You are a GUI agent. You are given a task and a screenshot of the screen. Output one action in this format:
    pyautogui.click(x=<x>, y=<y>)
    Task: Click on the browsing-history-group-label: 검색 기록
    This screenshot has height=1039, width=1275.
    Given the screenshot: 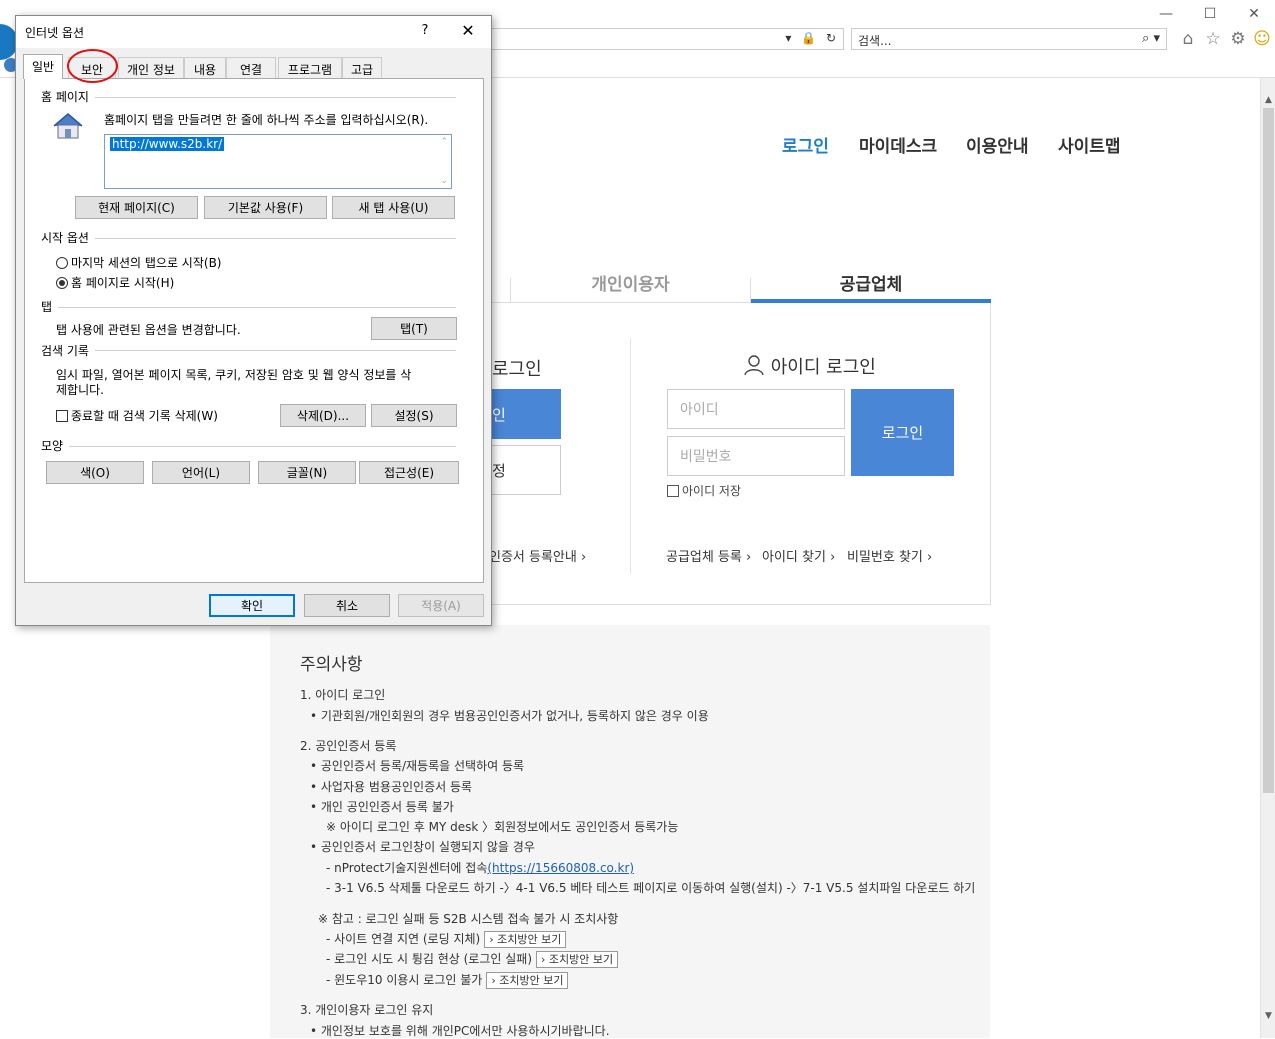 What is the action you would take?
    pyautogui.click(x=68, y=350)
    